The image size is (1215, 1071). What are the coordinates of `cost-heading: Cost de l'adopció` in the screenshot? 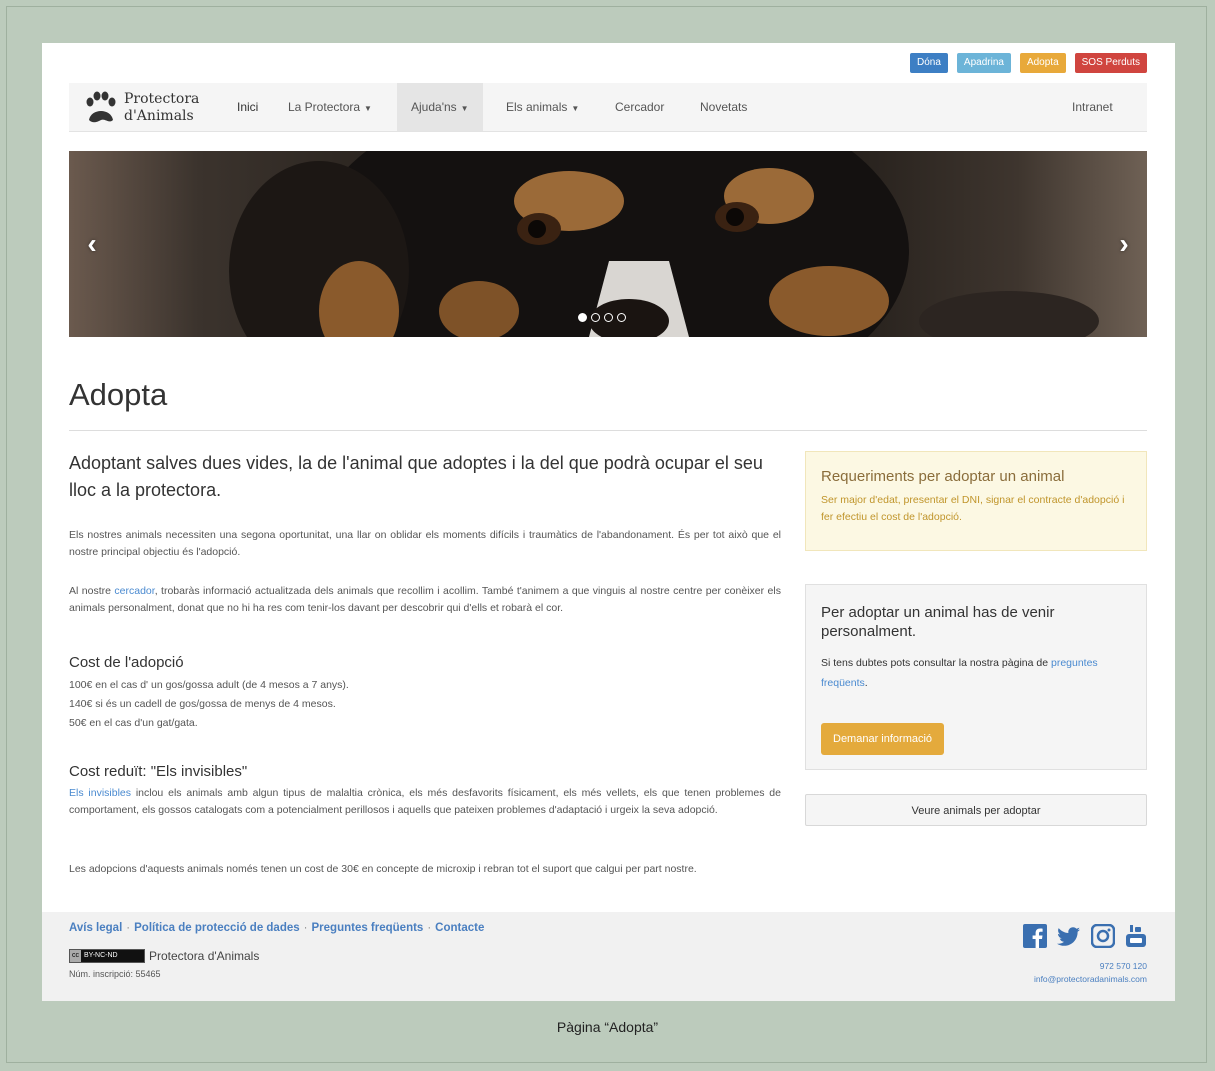 It's located at (126, 662).